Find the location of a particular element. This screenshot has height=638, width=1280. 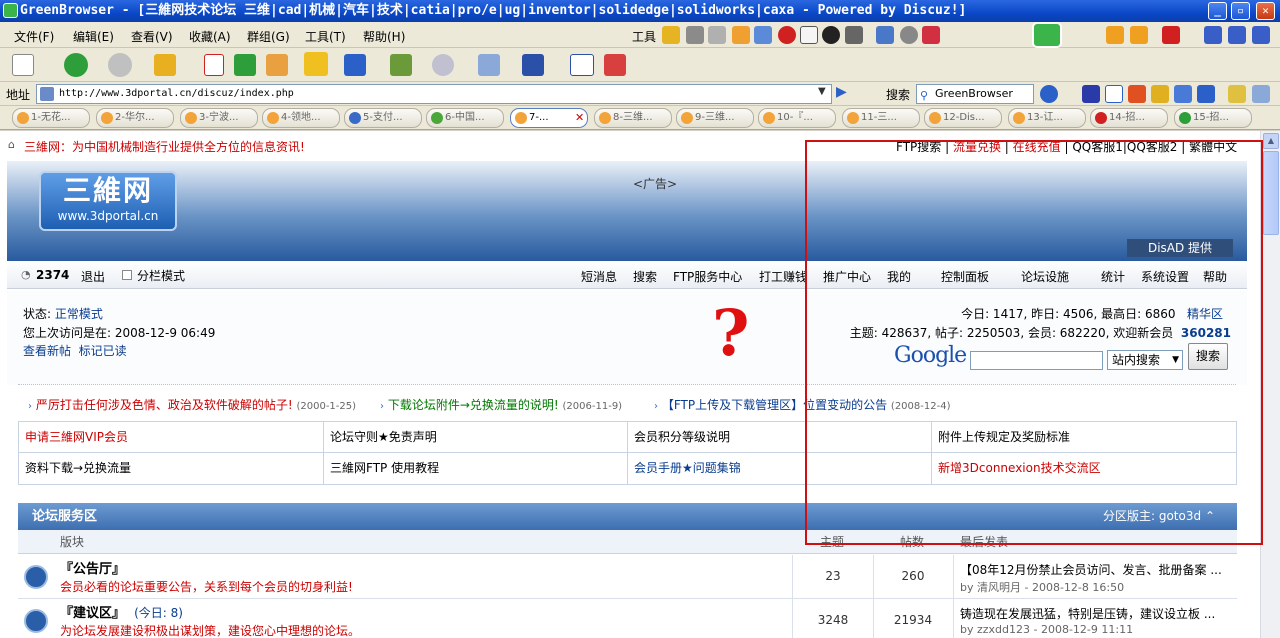

refresh-icon is located at coordinates (245, 65).